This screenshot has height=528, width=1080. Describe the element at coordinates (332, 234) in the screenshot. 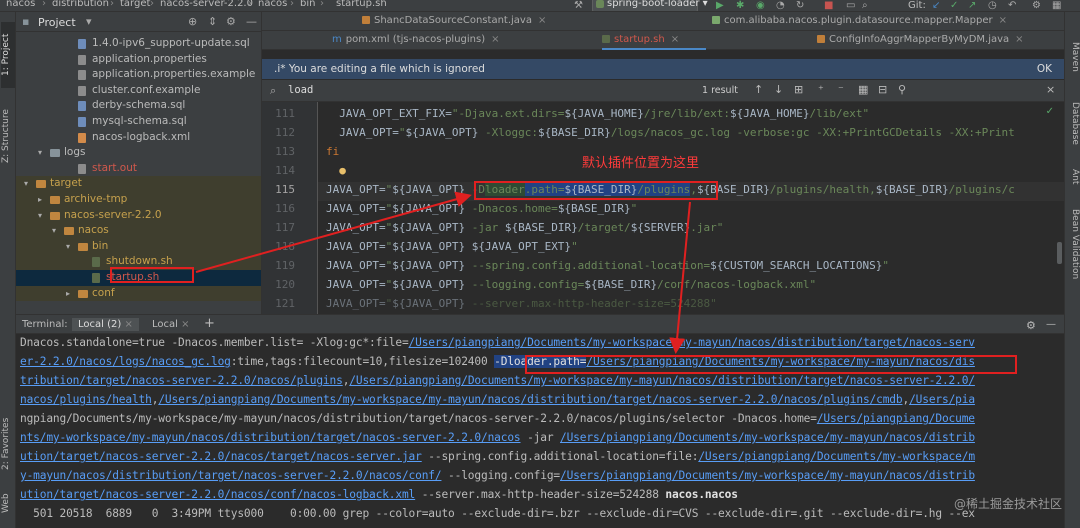

I see `arrow-to-editor` at that location.